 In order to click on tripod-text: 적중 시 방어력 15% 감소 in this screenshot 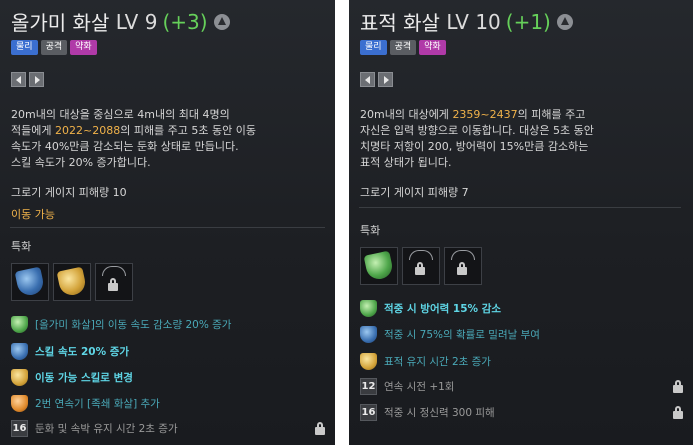, I will do `click(443, 308)`.